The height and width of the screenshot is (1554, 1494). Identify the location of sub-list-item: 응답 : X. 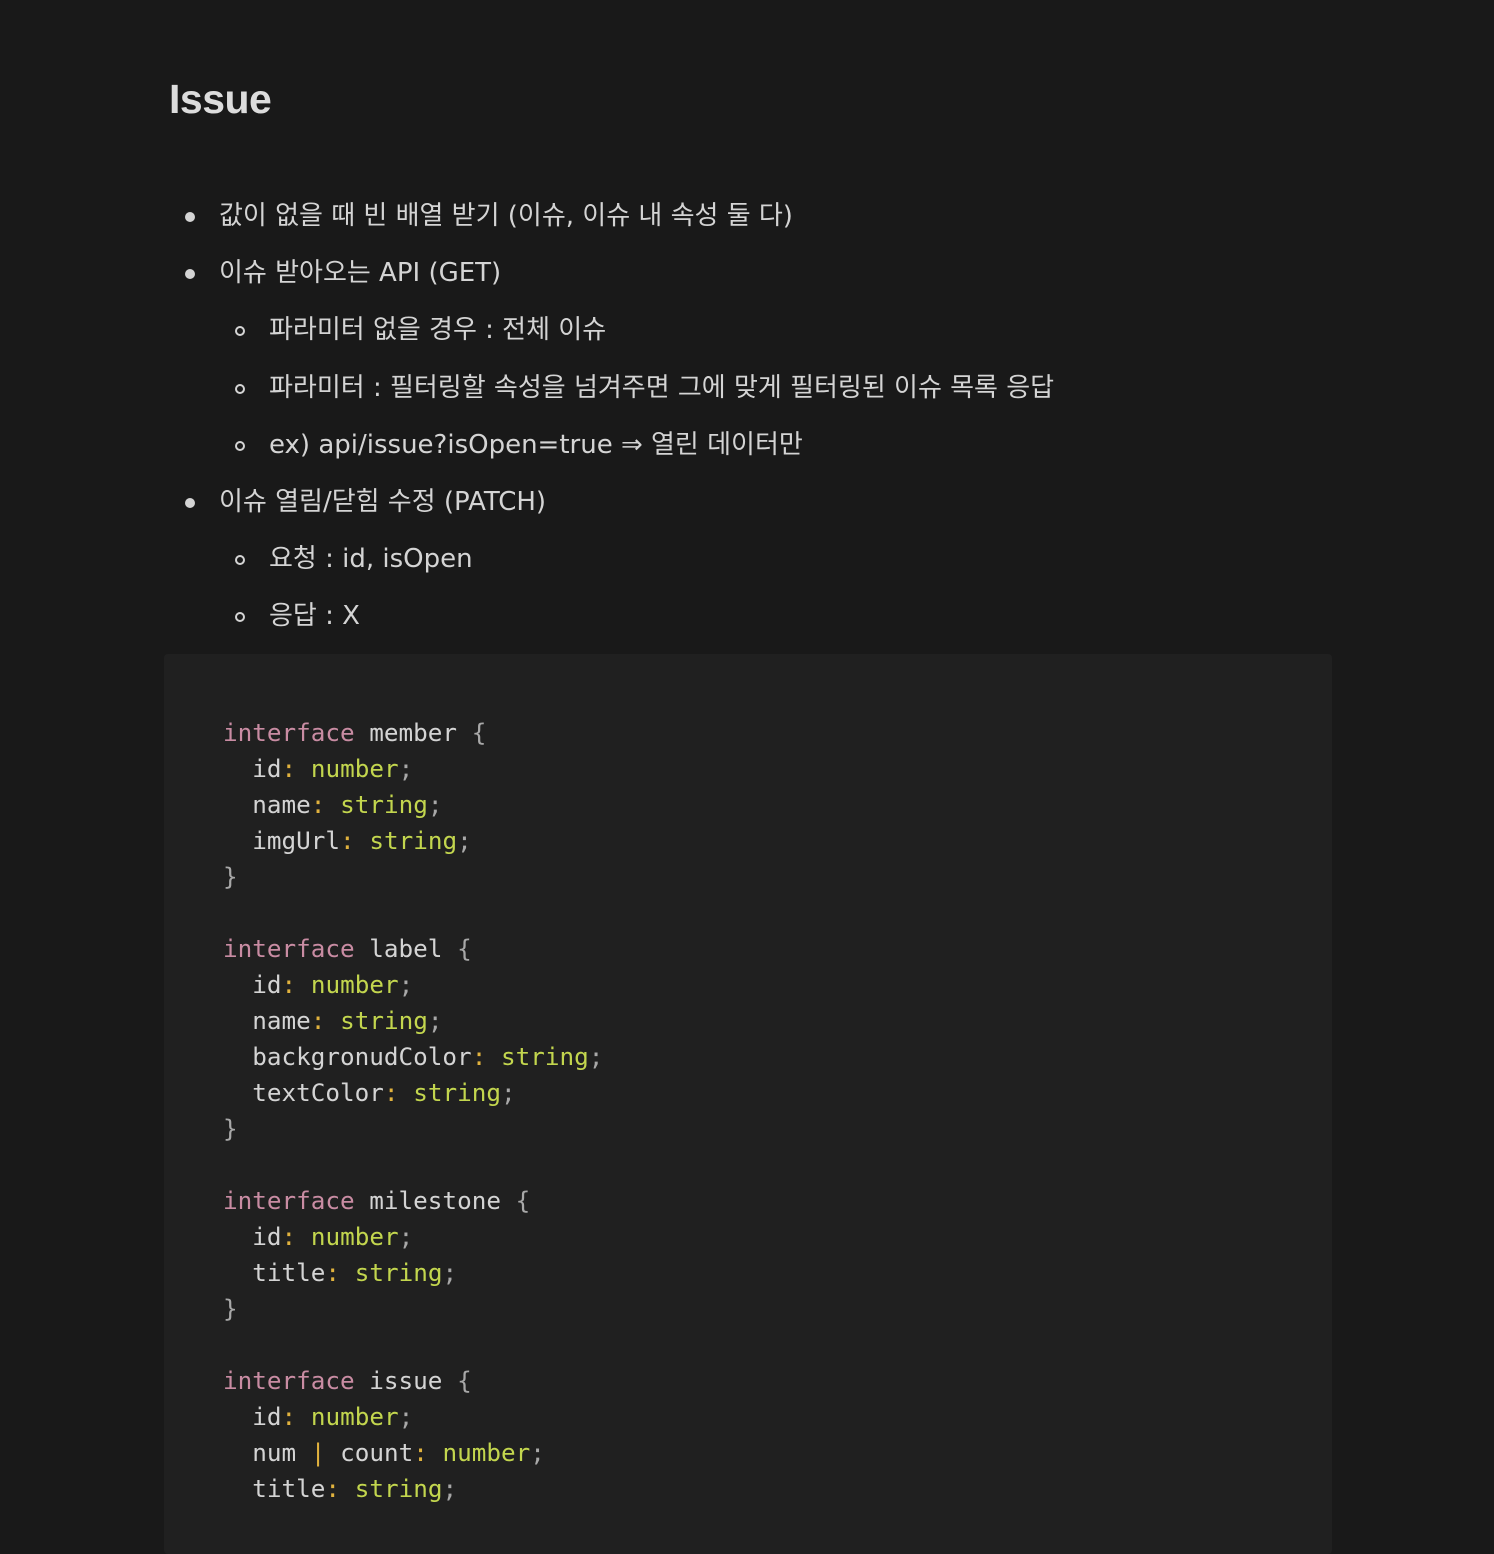
(609, 616).